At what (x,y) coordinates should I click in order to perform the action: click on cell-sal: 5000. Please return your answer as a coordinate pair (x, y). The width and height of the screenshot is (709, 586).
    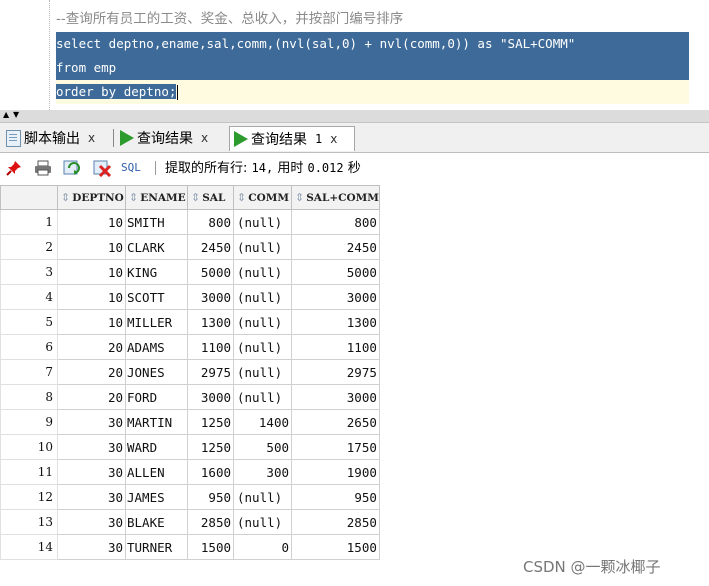
    Looking at the image, I should click on (210, 272).